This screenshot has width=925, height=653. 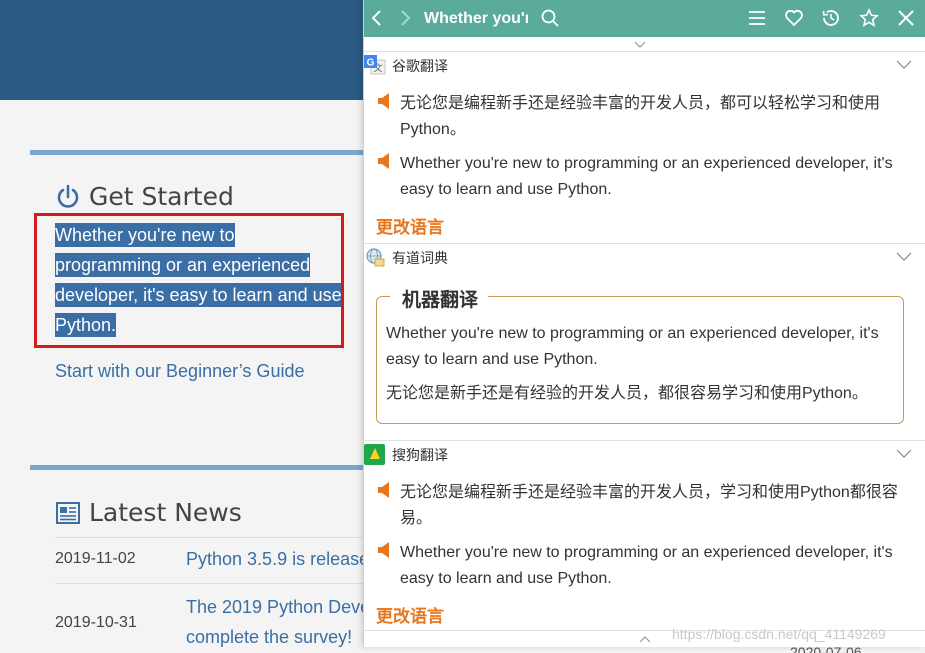 What do you see at coordinates (179, 371) in the screenshot?
I see `beginners-guide-link: Start with our Beginner’s Guide` at bounding box center [179, 371].